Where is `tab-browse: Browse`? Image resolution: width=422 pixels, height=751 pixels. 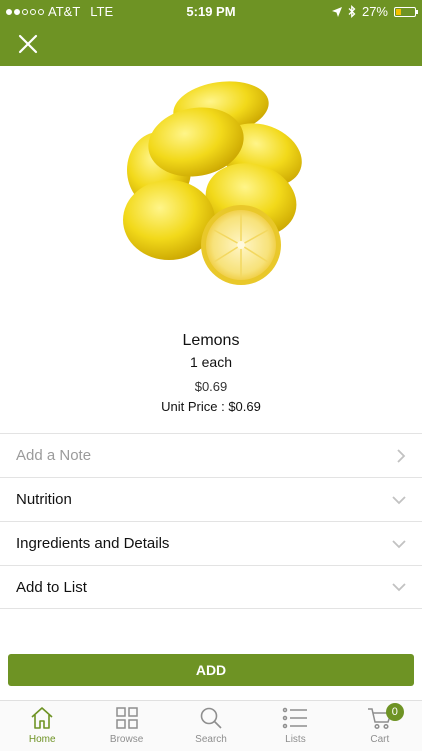 tab-browse: Browse is located at coordinates (126, 726).